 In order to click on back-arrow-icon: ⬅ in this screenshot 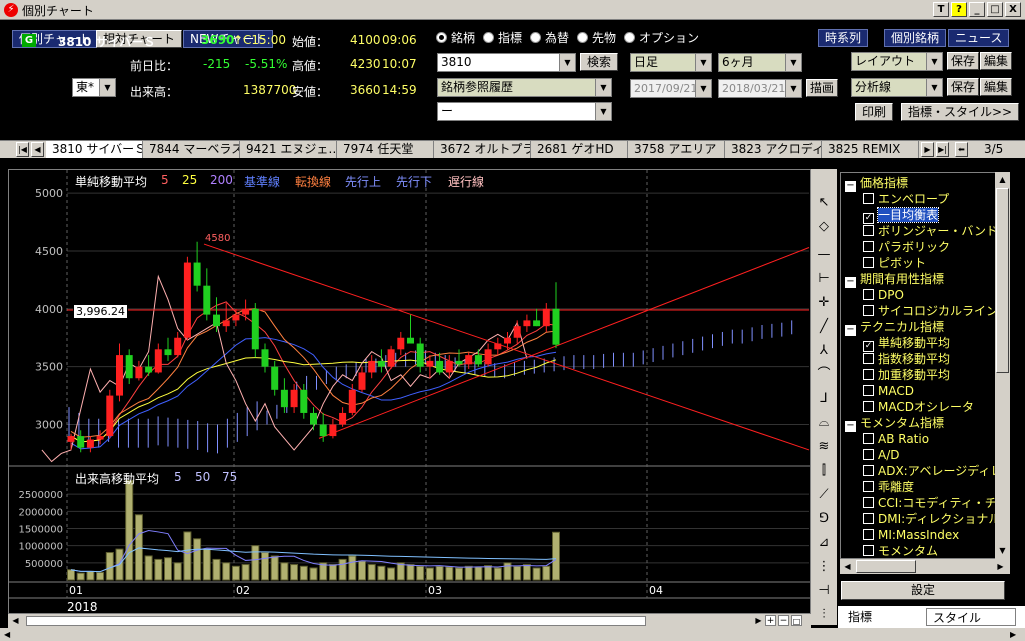, I will do `click(961, 149)`.